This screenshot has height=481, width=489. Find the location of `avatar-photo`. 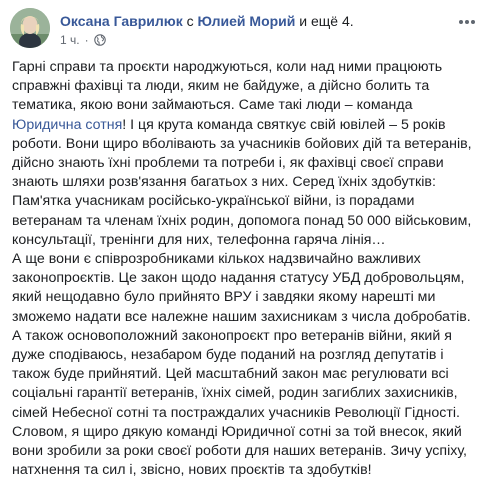

avatar-photo is located at coordinates (30, 28).